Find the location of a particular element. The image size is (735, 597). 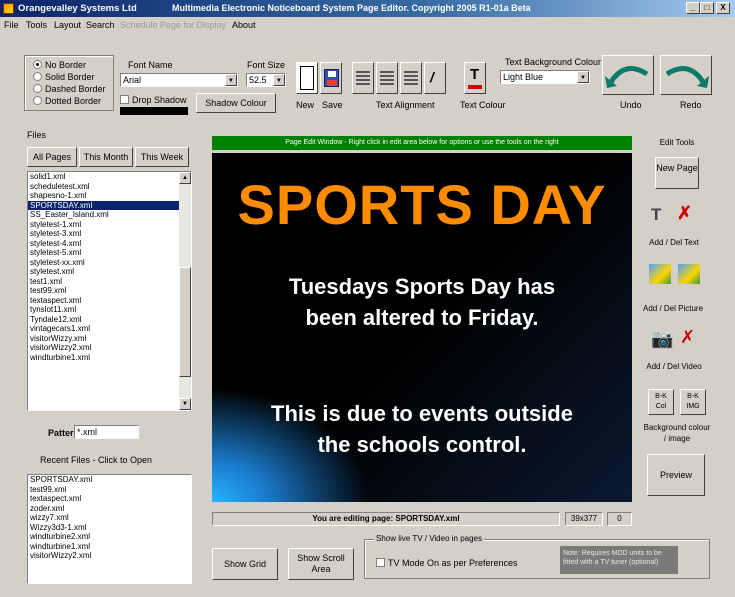

font-name-label: Font Name is located at coordinates (150, 65).